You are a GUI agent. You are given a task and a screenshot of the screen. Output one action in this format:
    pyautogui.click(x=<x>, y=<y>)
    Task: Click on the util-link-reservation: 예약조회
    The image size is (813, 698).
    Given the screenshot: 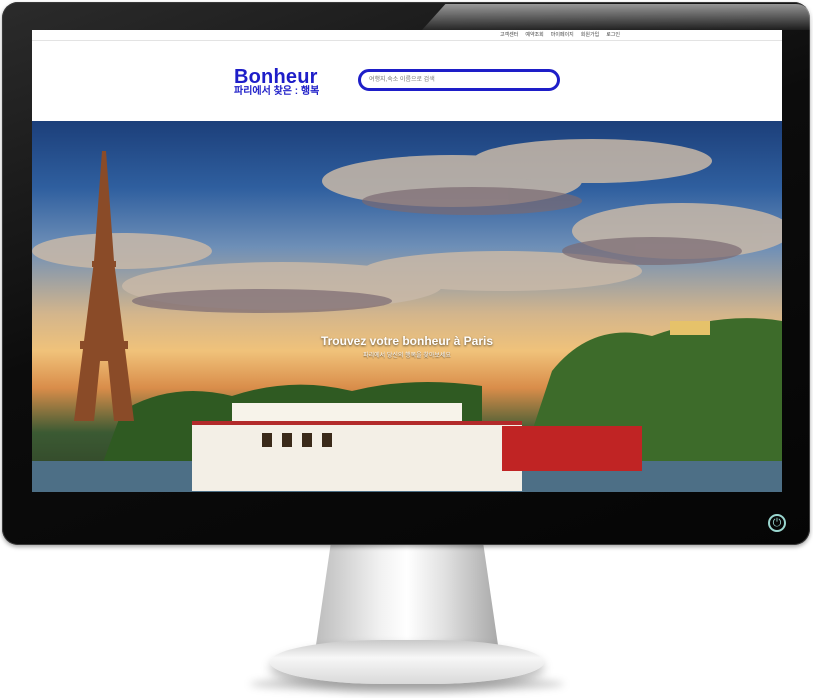 What is the action you would take?
    pyautogui.click(x=534, y=34)
    